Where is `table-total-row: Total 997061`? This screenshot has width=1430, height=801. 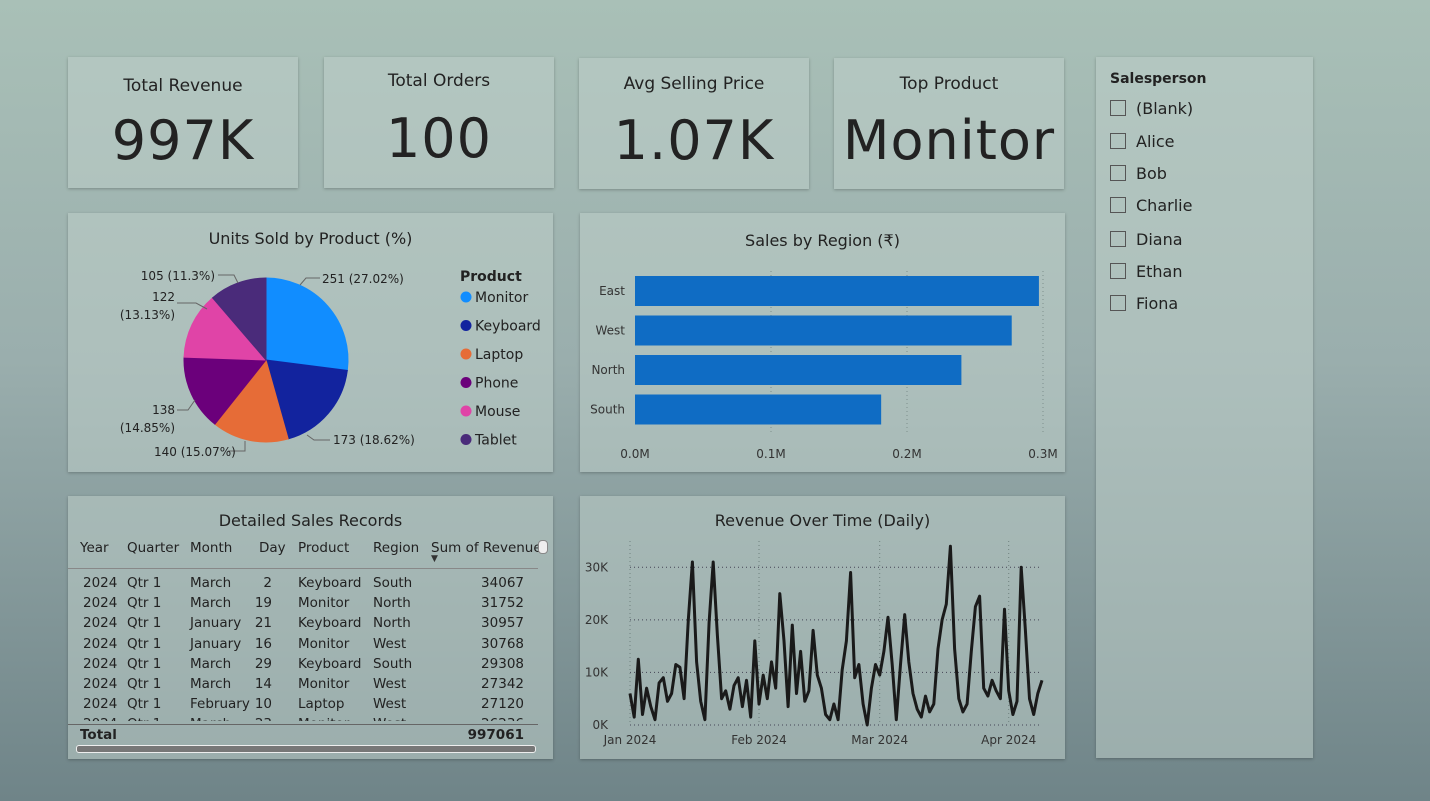
table-total-row: Total 997061 is located at coordinates (303, 734).